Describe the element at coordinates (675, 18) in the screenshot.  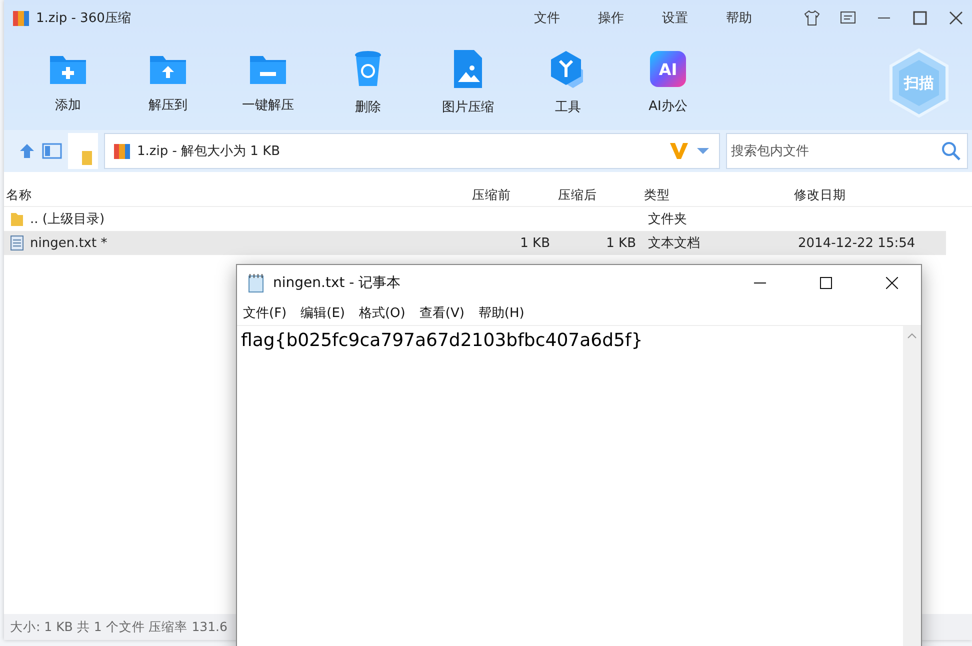
I see `menu-item: 设置` at that location.